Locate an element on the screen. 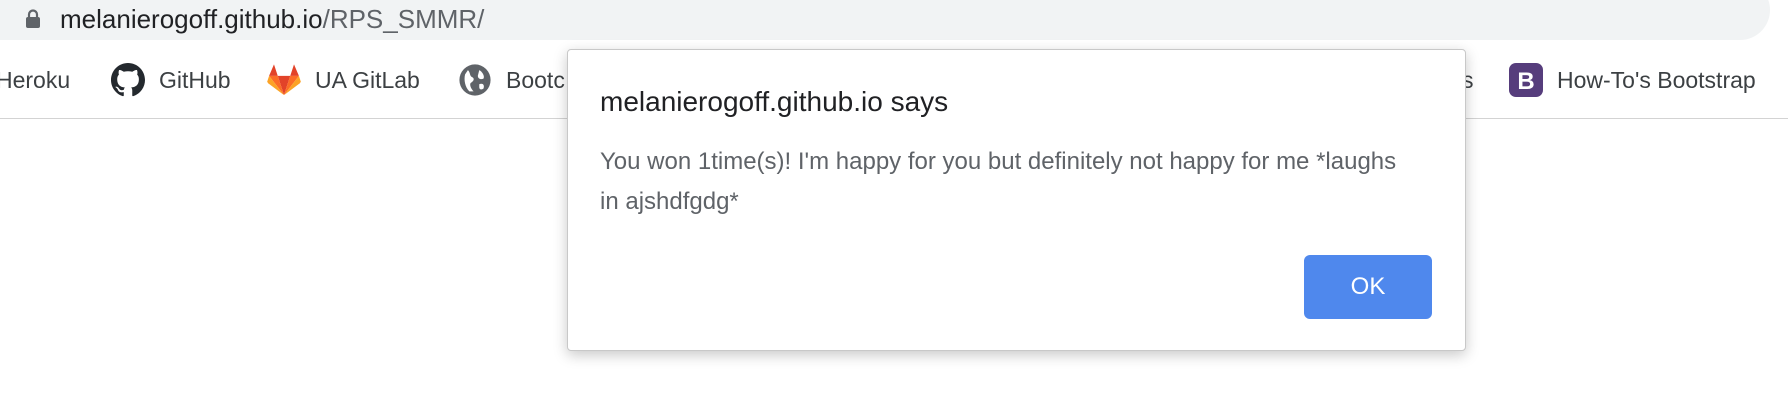  svg-text: B is located at coordinates (1525, 81).